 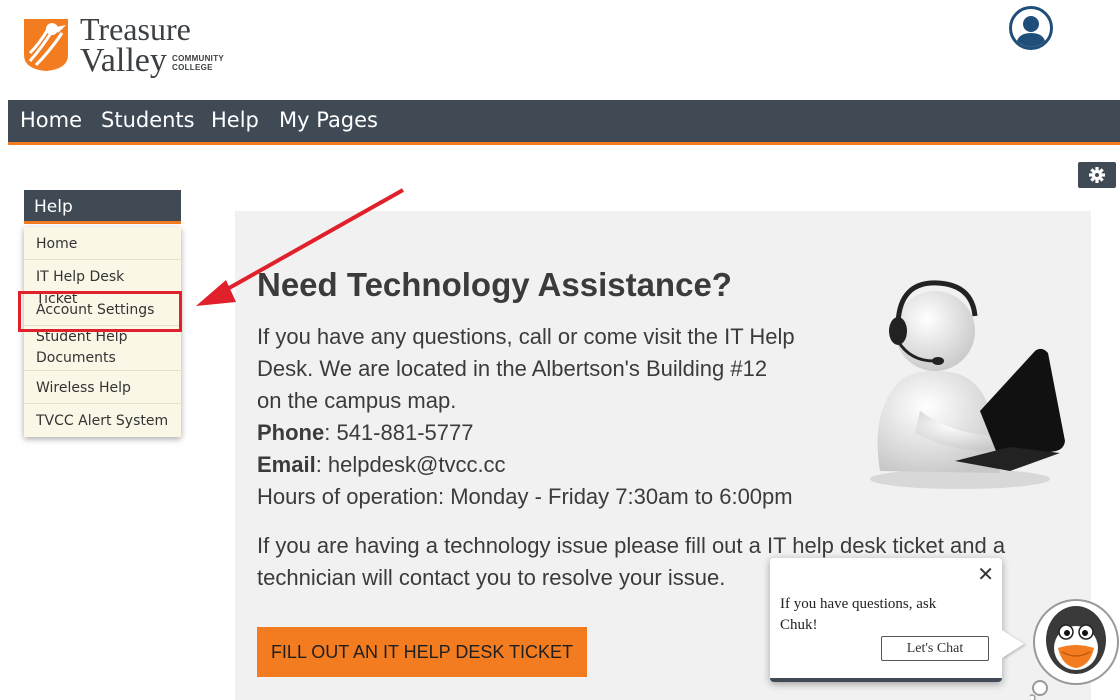 I want to click on logo-text-treasure: Treasure, so click(x=135, y=29).